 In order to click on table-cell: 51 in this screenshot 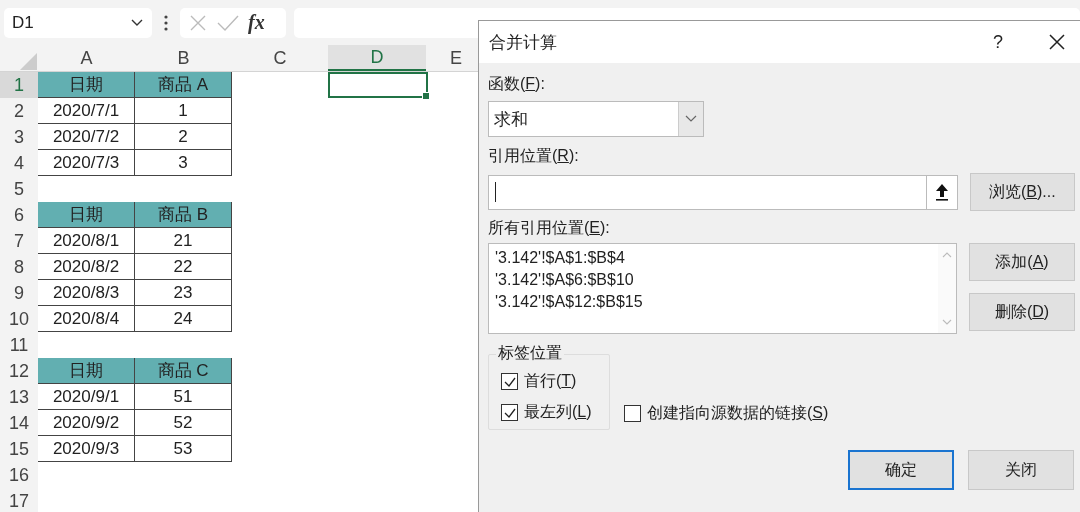, I will do `click(183, 397)`.